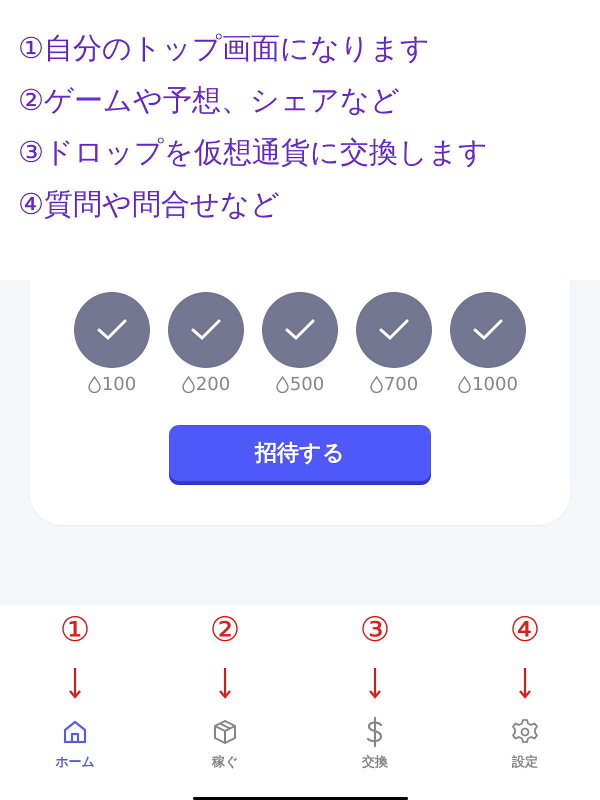 The width and height of the screenshot is (600, 800). Describe the element at coordinates (307, 384) in the screenshot. I see `reward-amount: 500` at that location.